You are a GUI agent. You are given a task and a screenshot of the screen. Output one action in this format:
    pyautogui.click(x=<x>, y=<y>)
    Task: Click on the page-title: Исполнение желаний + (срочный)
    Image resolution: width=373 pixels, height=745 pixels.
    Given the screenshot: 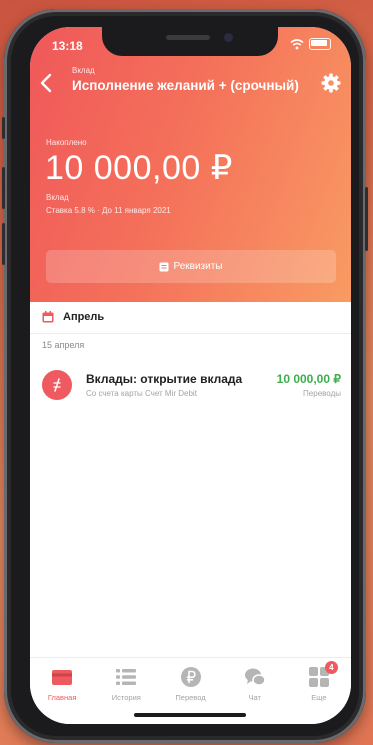 What is the action you would take?
    pyautogui.click(x=185, y=85)
    